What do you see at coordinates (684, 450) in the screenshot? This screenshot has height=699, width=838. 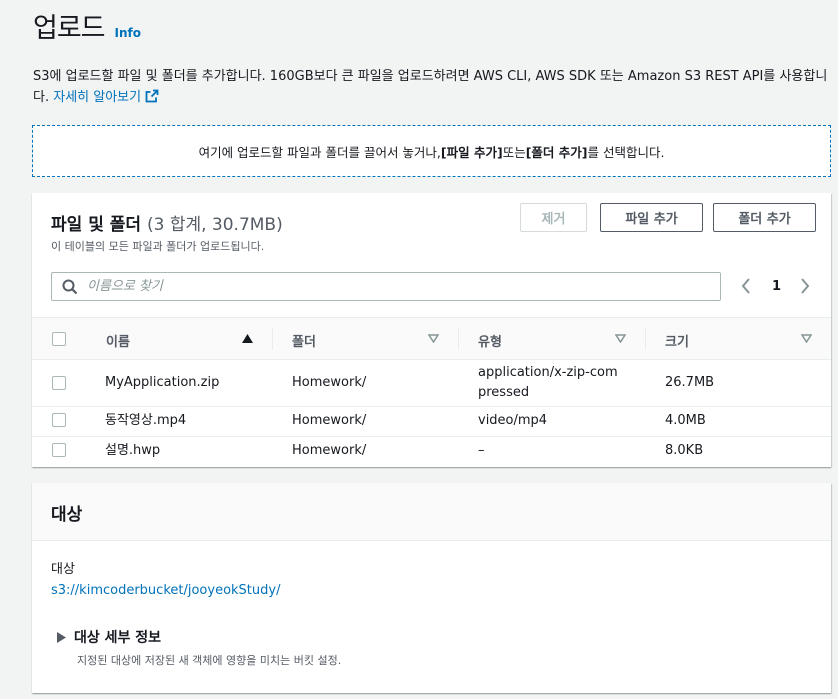 I see `row-size: 8.0KB` at bounding box center [684, 450].